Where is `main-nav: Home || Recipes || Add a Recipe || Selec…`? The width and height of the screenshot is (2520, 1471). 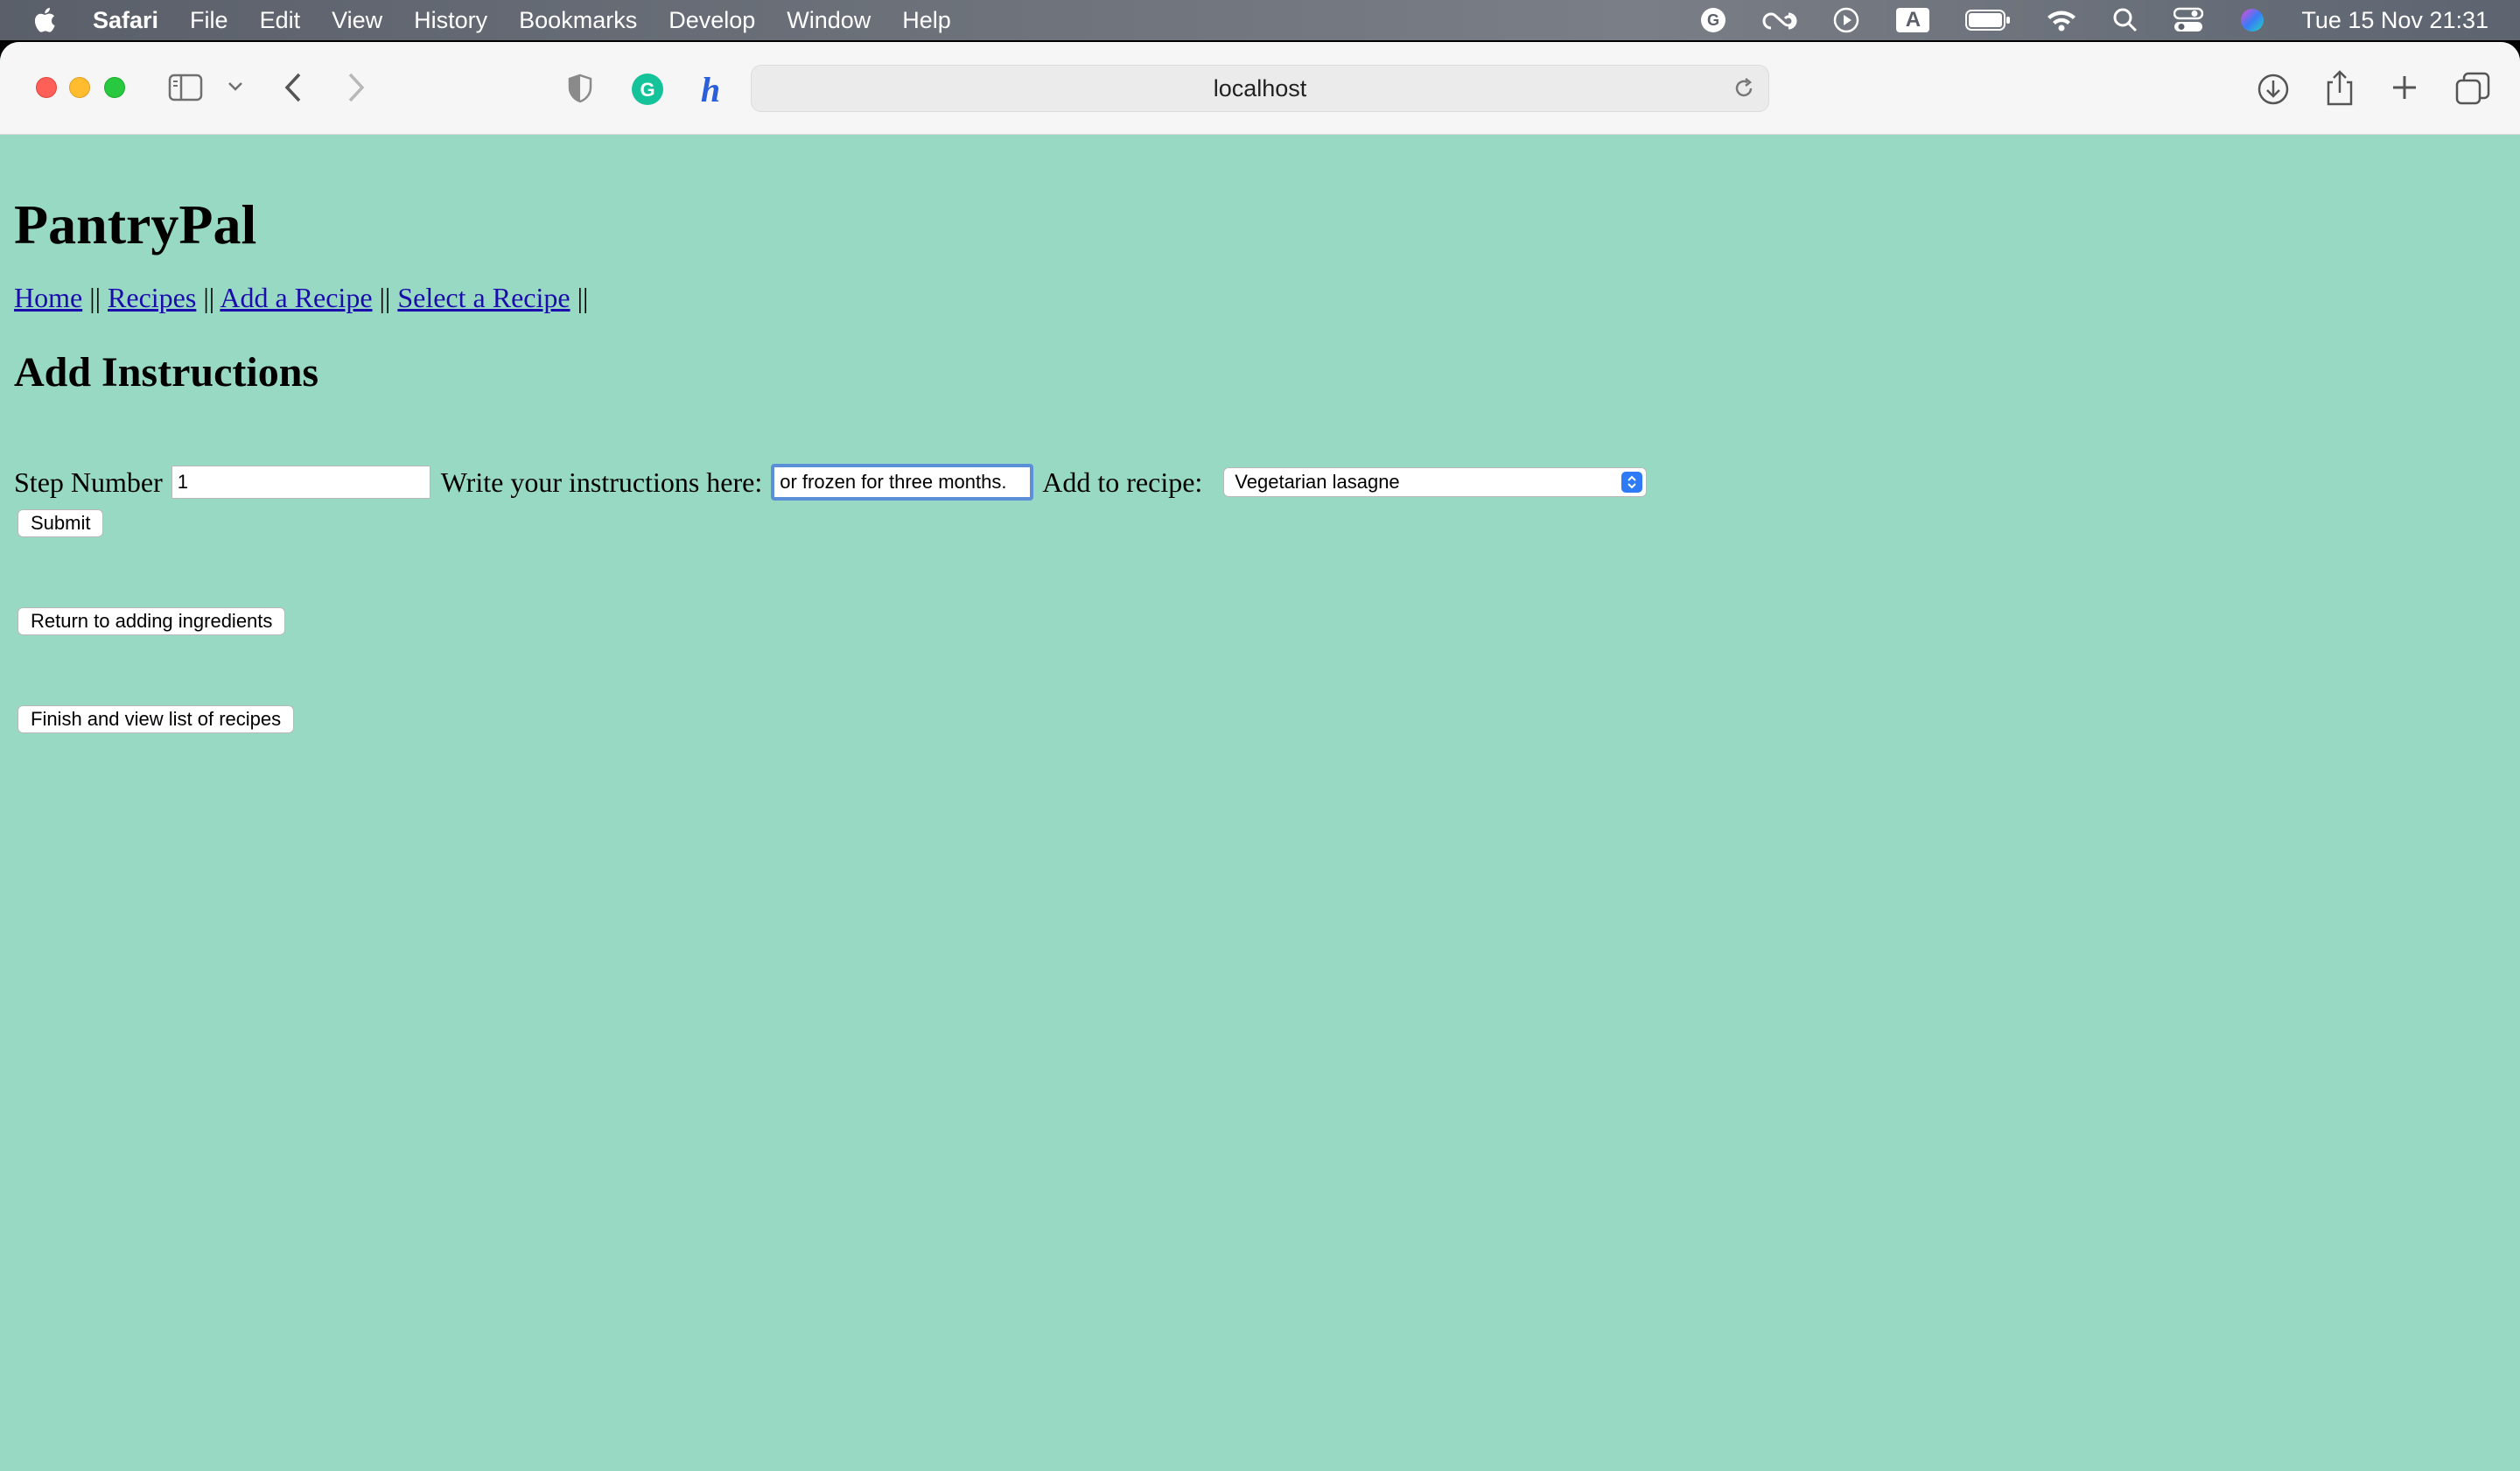
main-nav: Home || Recipes || Add a Recipe || Selec… is located at coordinates (301, 298).